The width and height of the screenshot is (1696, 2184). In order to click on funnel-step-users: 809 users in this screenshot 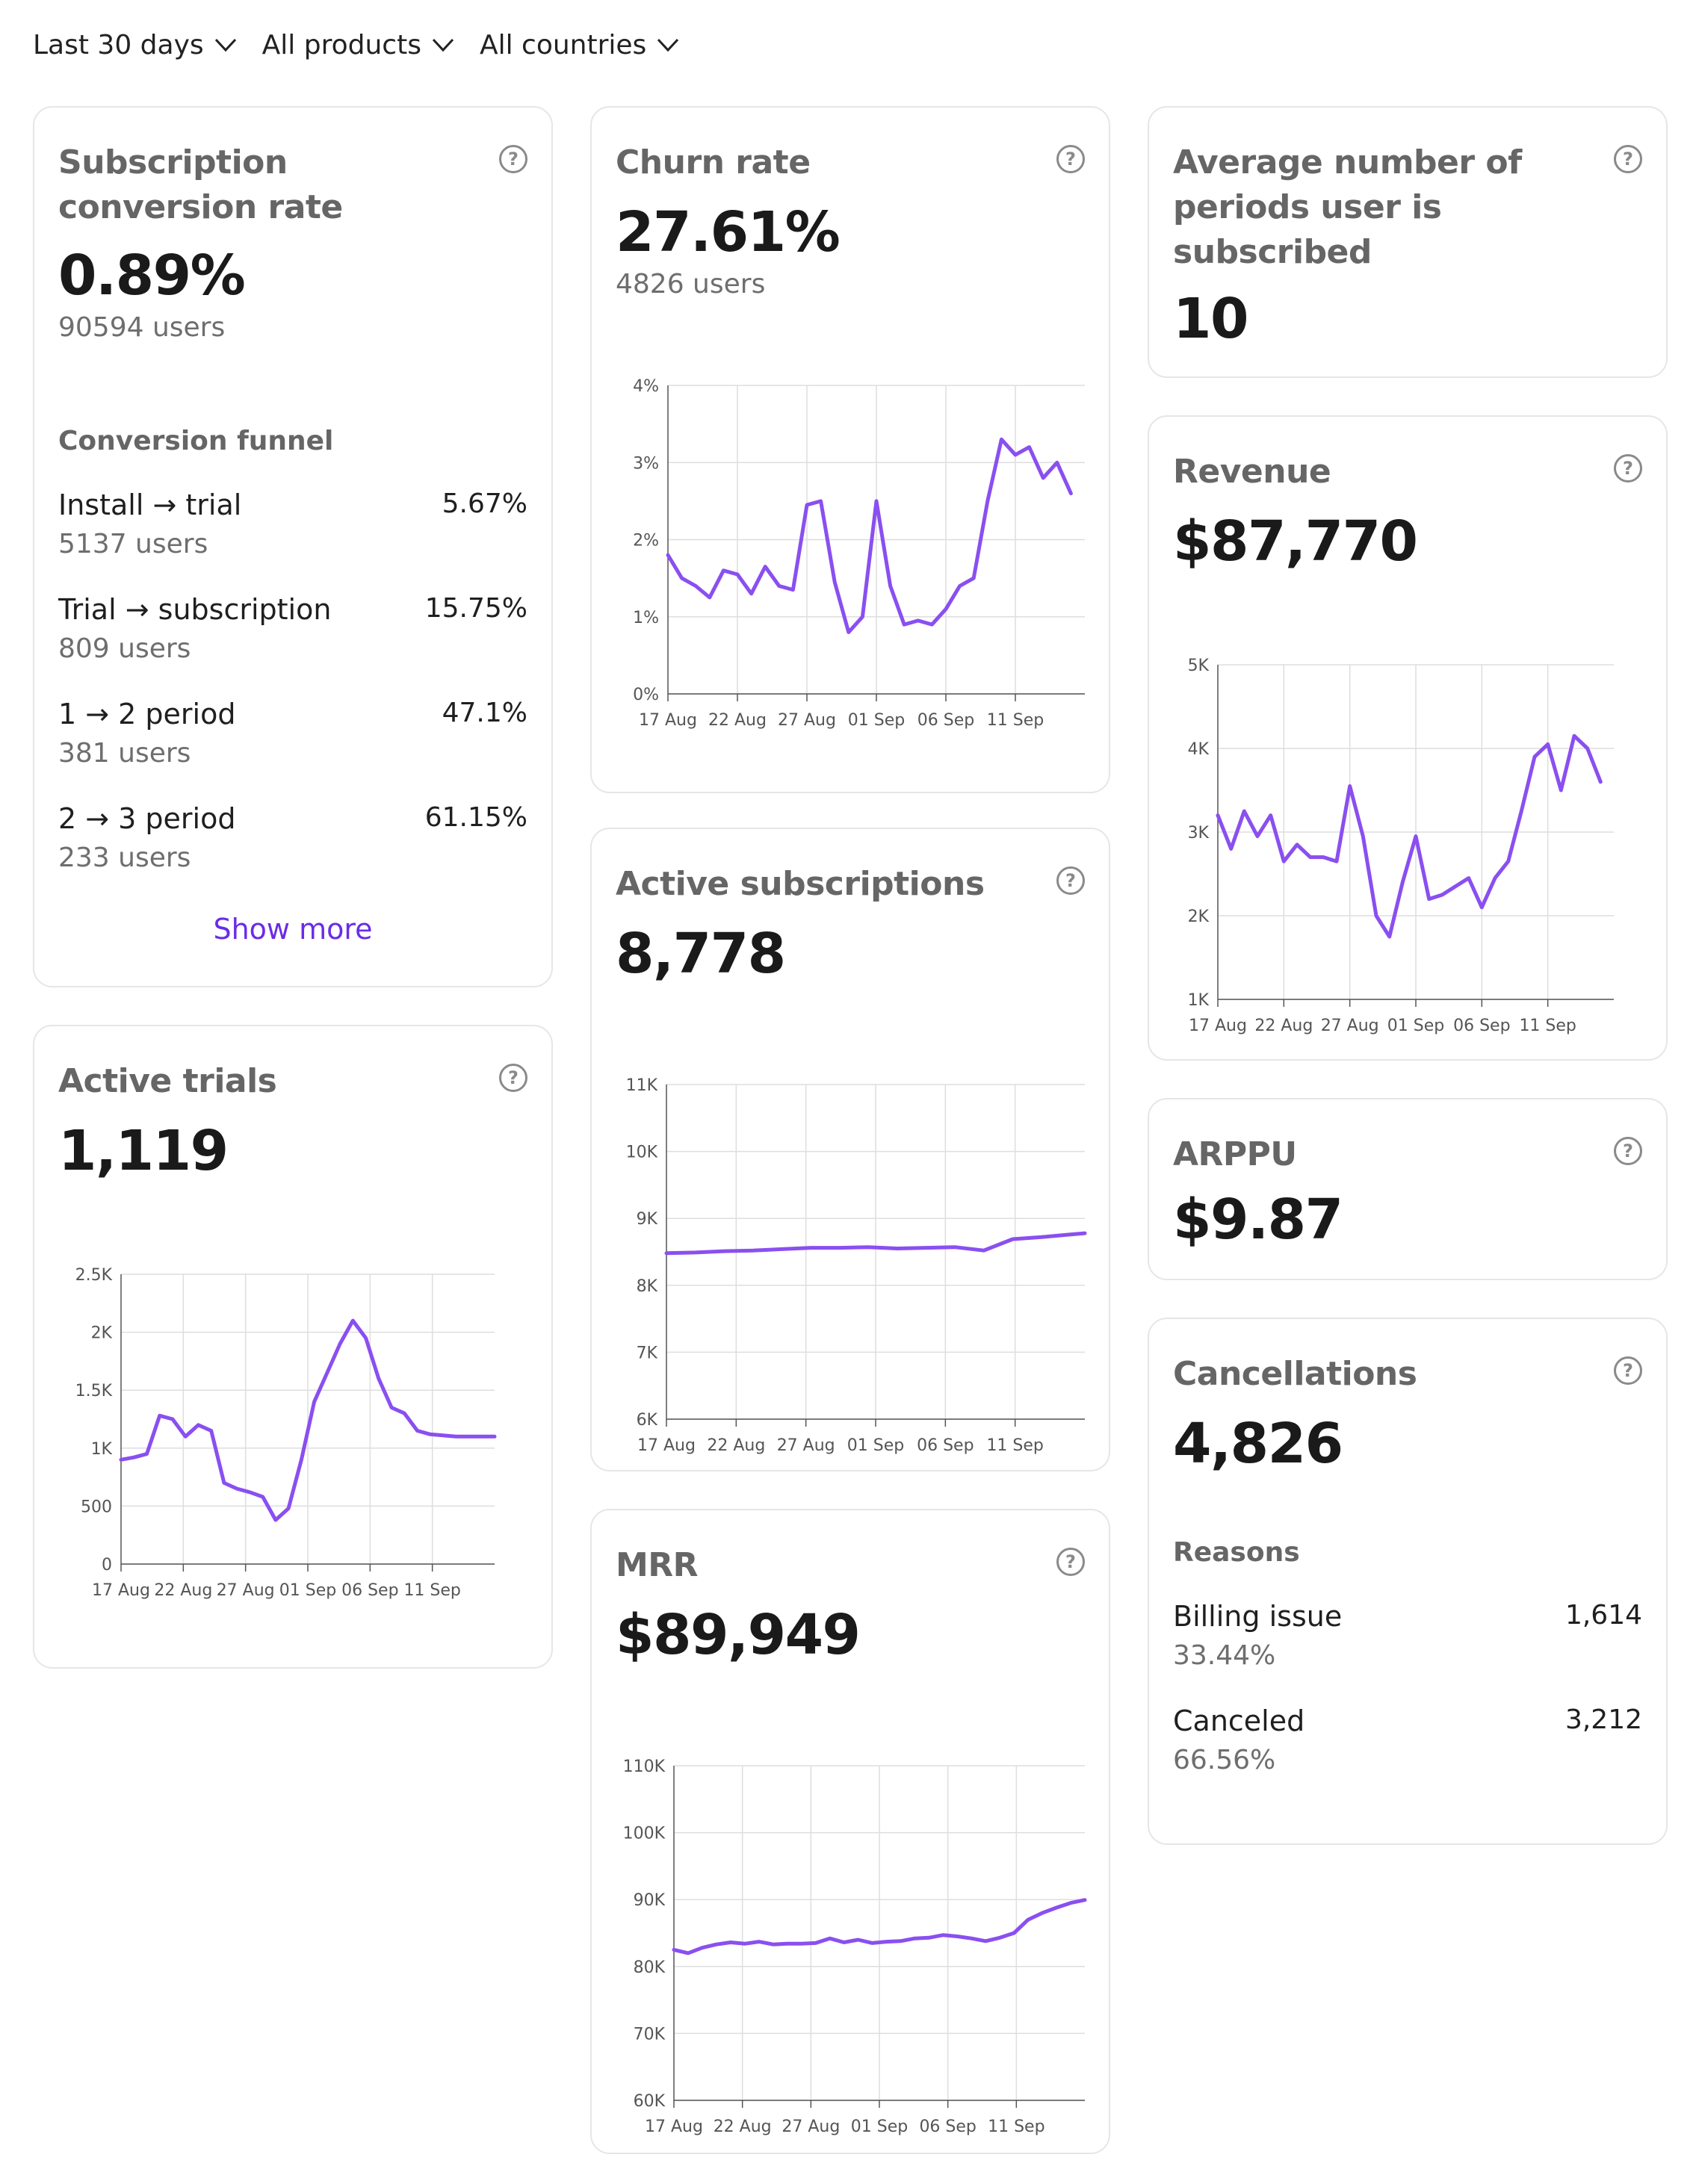, I will do `click(124, 648)`.